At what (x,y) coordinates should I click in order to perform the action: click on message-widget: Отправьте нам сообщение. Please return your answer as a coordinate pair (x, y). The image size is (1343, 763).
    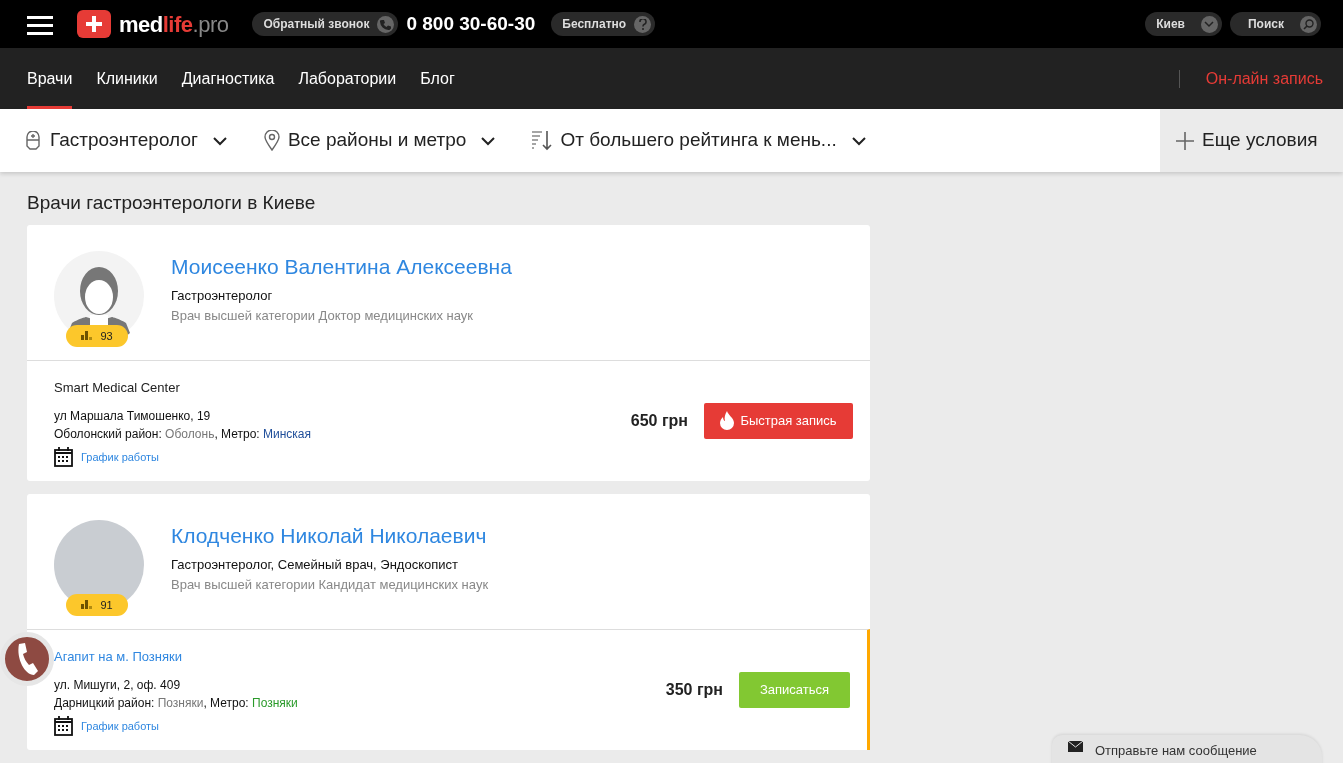
    Looking at the image, I should click on (1187, 749).